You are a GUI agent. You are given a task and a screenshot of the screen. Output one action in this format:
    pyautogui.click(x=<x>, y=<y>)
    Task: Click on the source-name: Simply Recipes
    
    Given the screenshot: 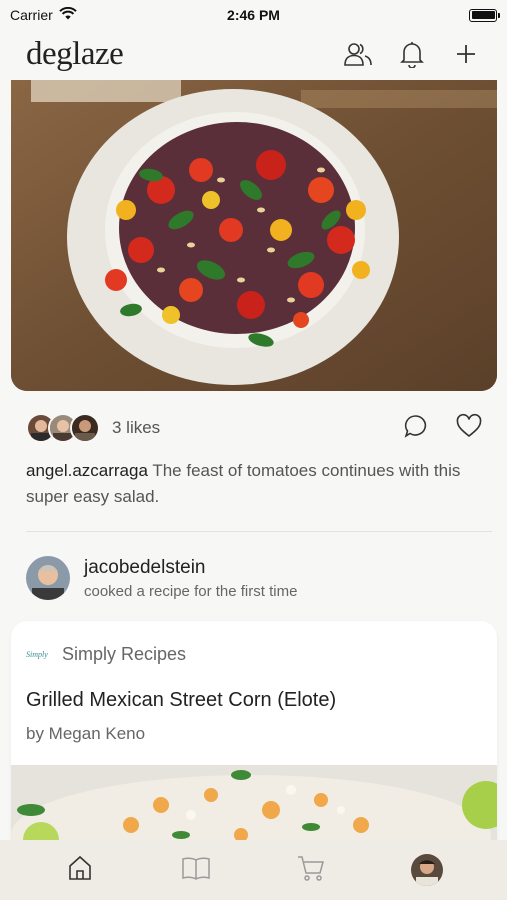 What is the action you would take?
    pyautogui.click(x=124, y=654)
    